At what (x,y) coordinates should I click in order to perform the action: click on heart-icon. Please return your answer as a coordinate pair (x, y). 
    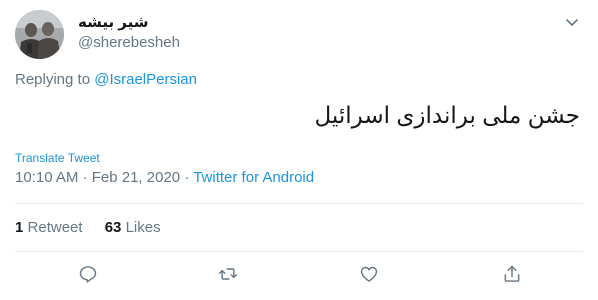
    Looking at the image, I should click on (369, 274).